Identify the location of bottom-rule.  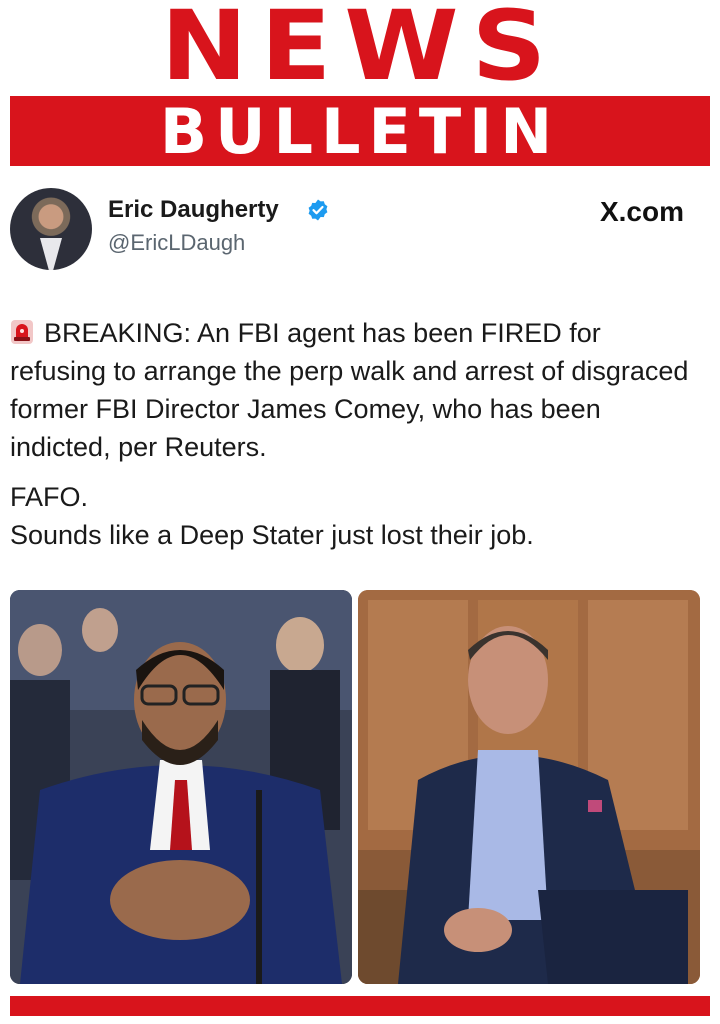
(360, 1006).